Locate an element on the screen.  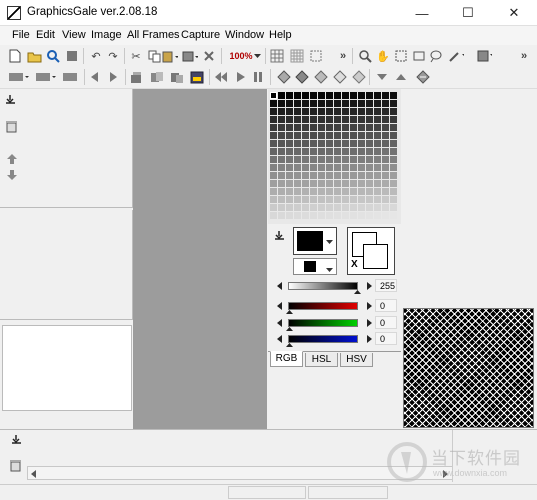
select-grid-icon is located at coordinates (316, 56).